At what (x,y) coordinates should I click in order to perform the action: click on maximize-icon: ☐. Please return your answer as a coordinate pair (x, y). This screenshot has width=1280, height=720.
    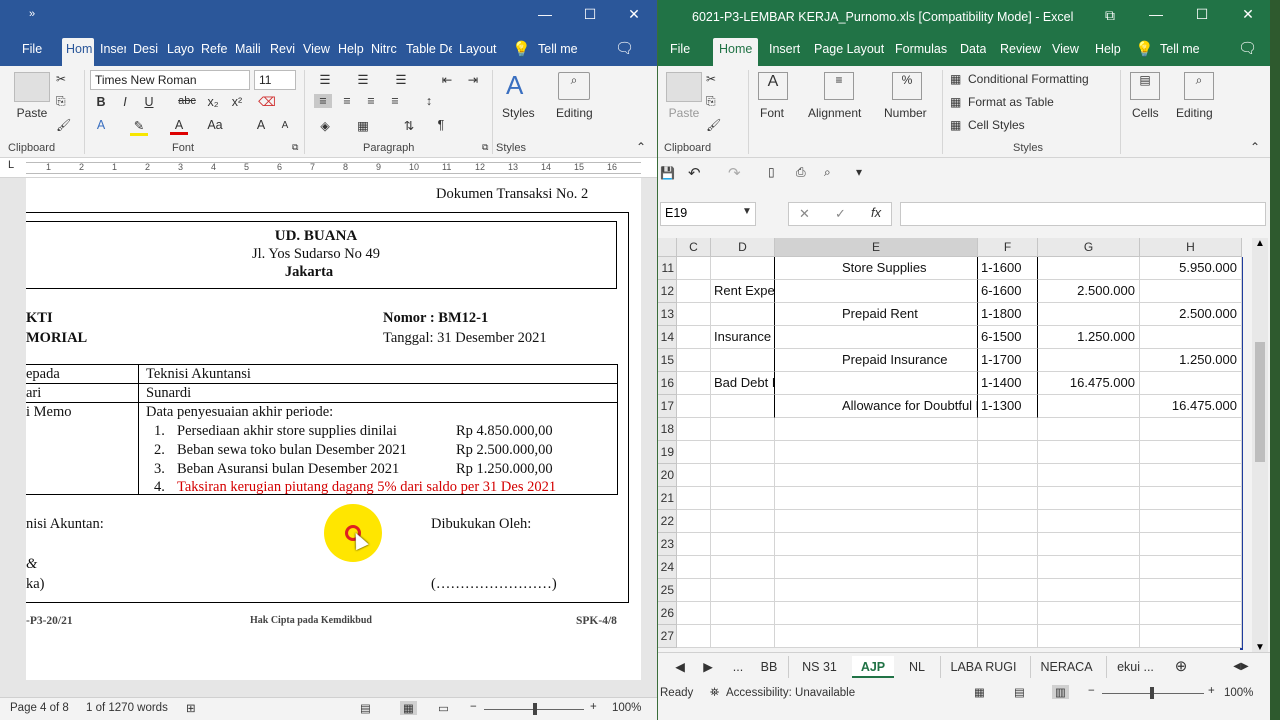
    Looking at the image, I should click on (1202, 14).